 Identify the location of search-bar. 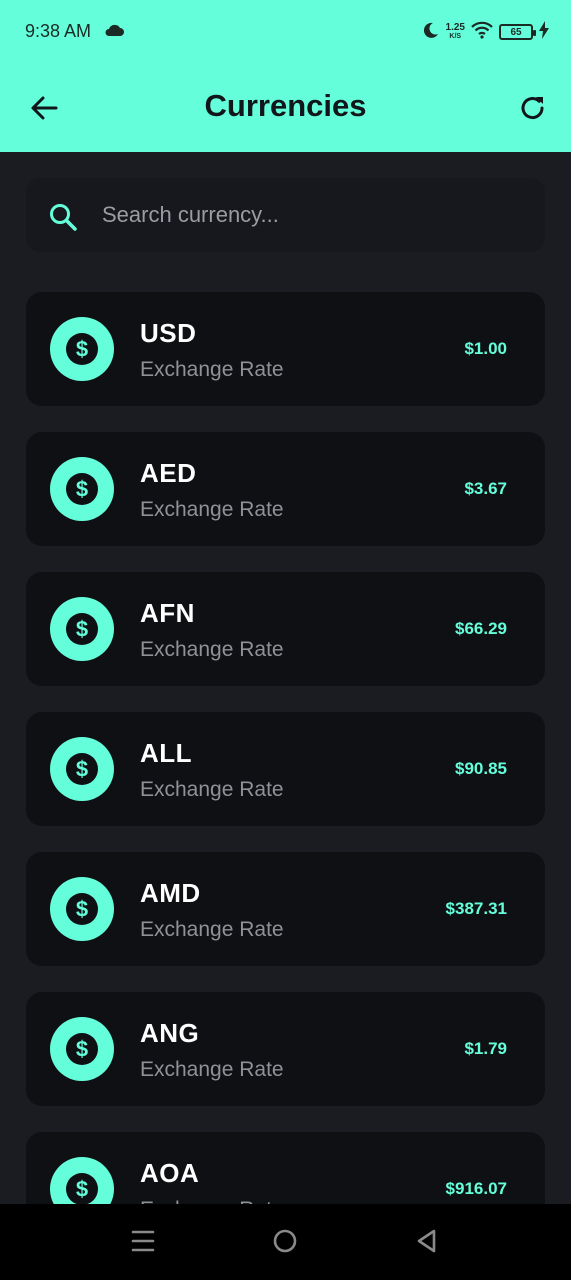
(285, 215).